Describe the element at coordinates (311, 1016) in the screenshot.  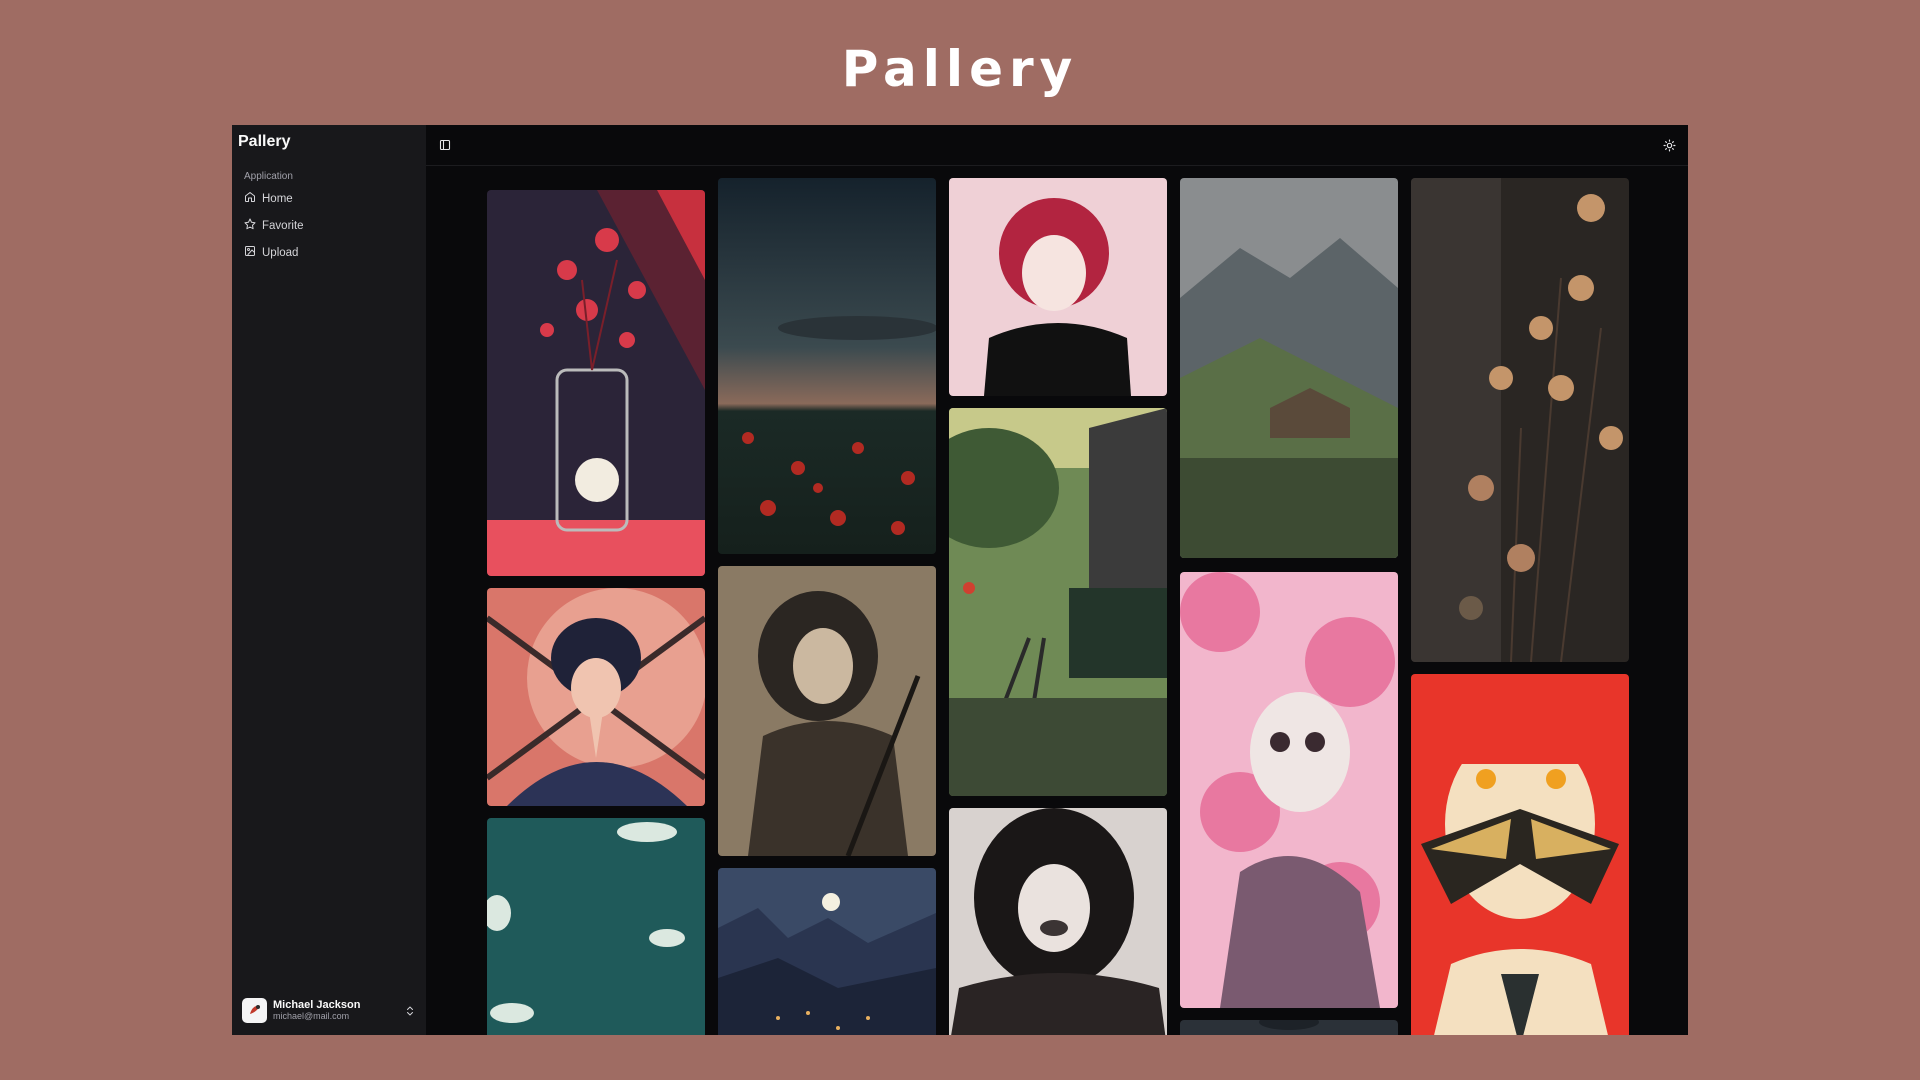
I see `user-email: michael@mail.com` at that location.